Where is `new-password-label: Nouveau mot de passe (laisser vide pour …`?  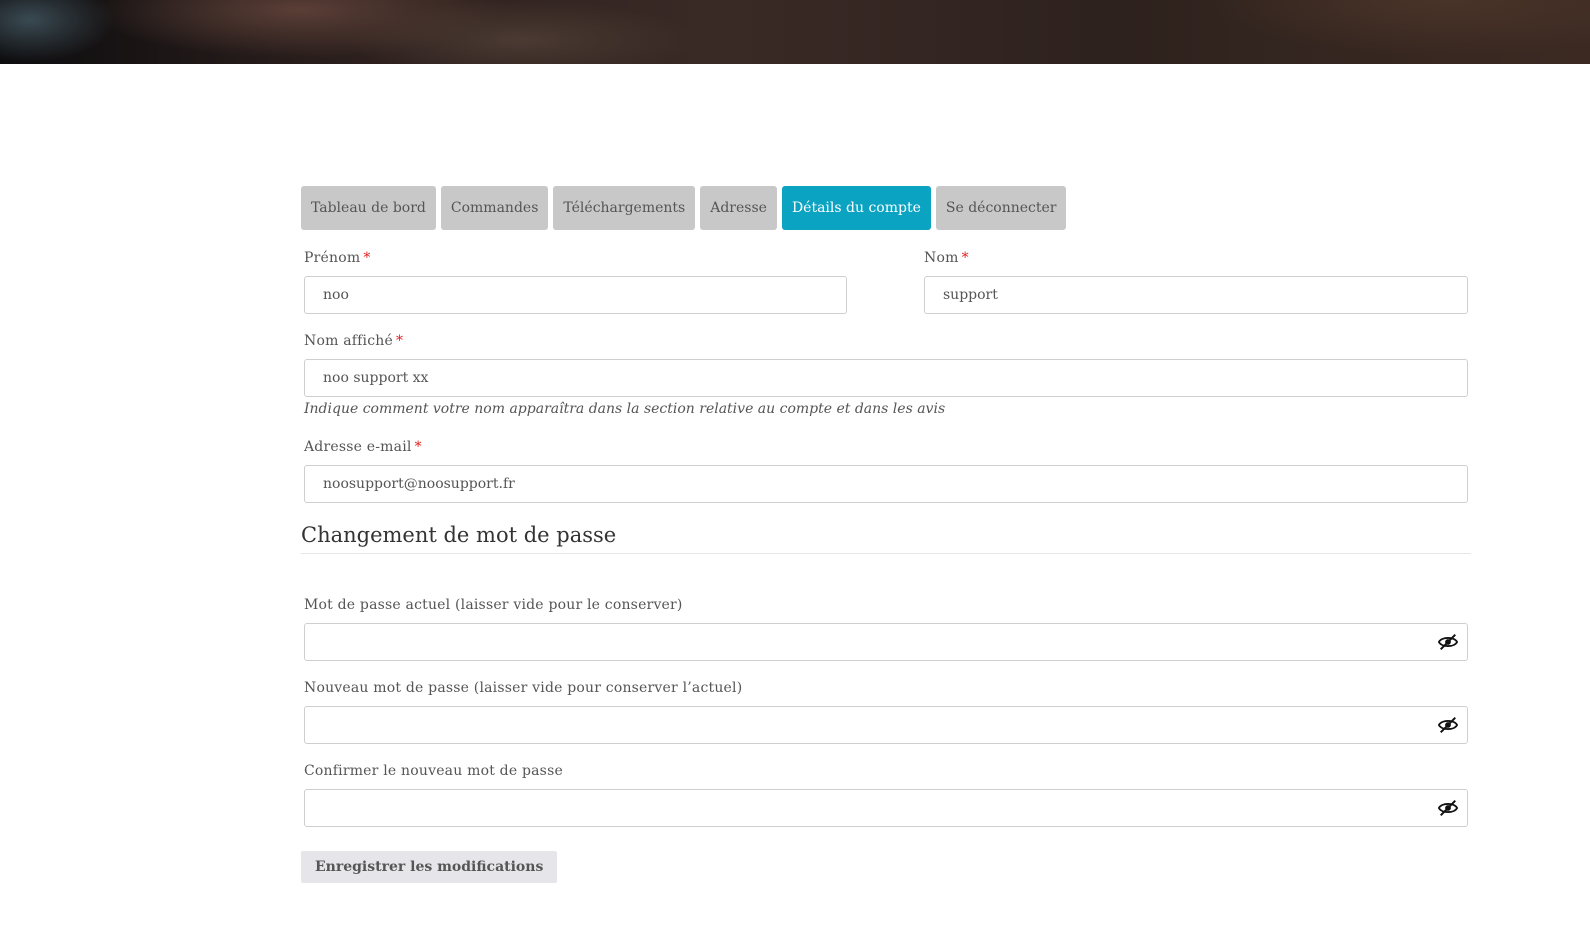 new-password-label: Nouveau mot de passe (laisser vide pour … is located at coordinates (523, 688).